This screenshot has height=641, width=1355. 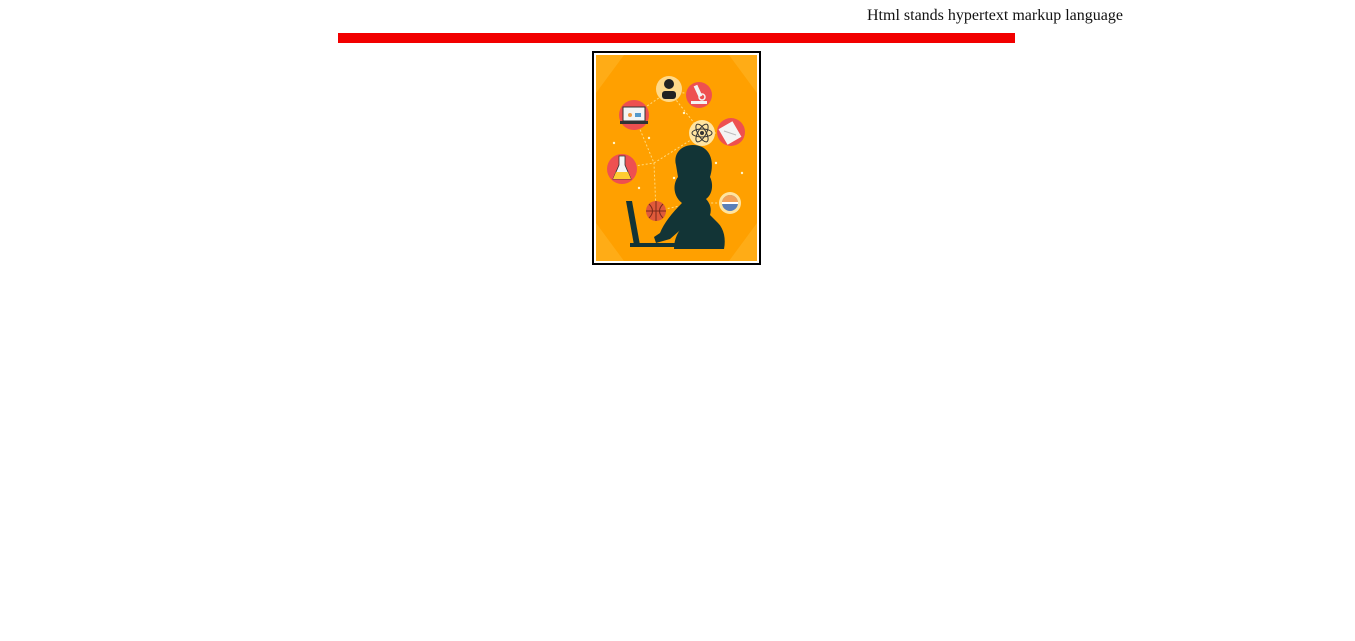 What do you see at coordinates (699, 95) in the screenshot?
I see `microscope-icon` at bounding box center [699, 95].